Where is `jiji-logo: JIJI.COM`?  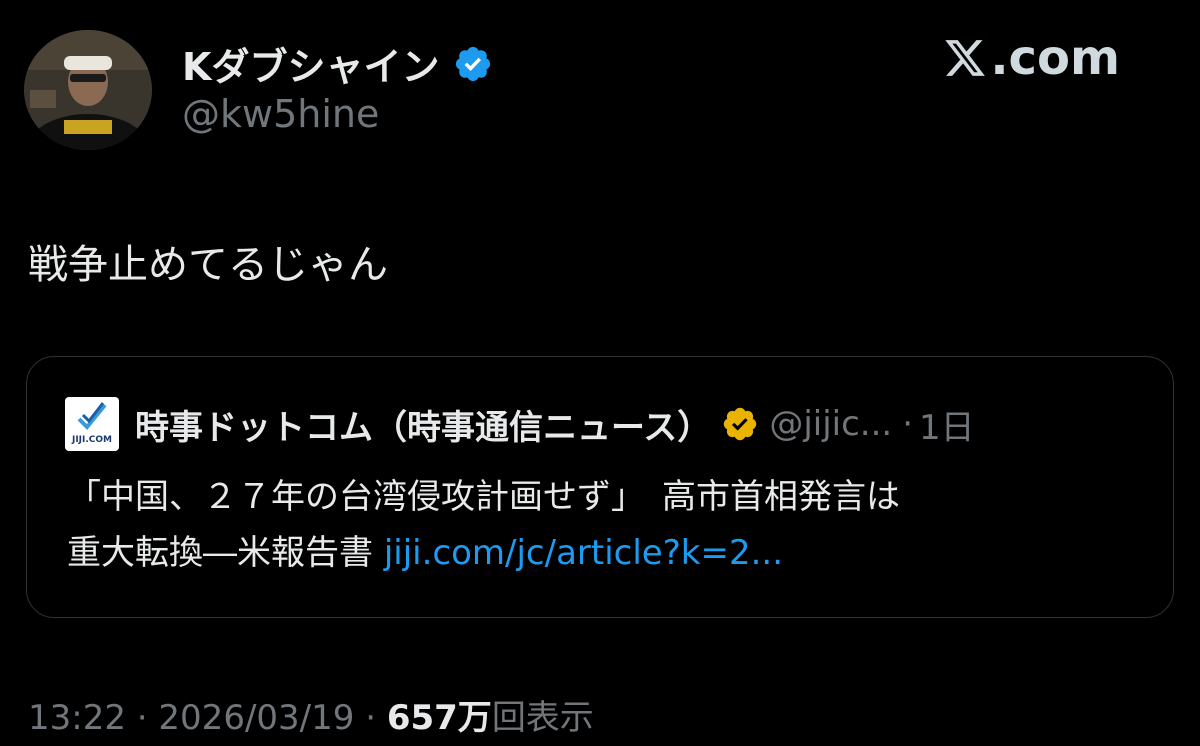
jiji-logo: JIJI.COM is located at coordinates (92, 424).